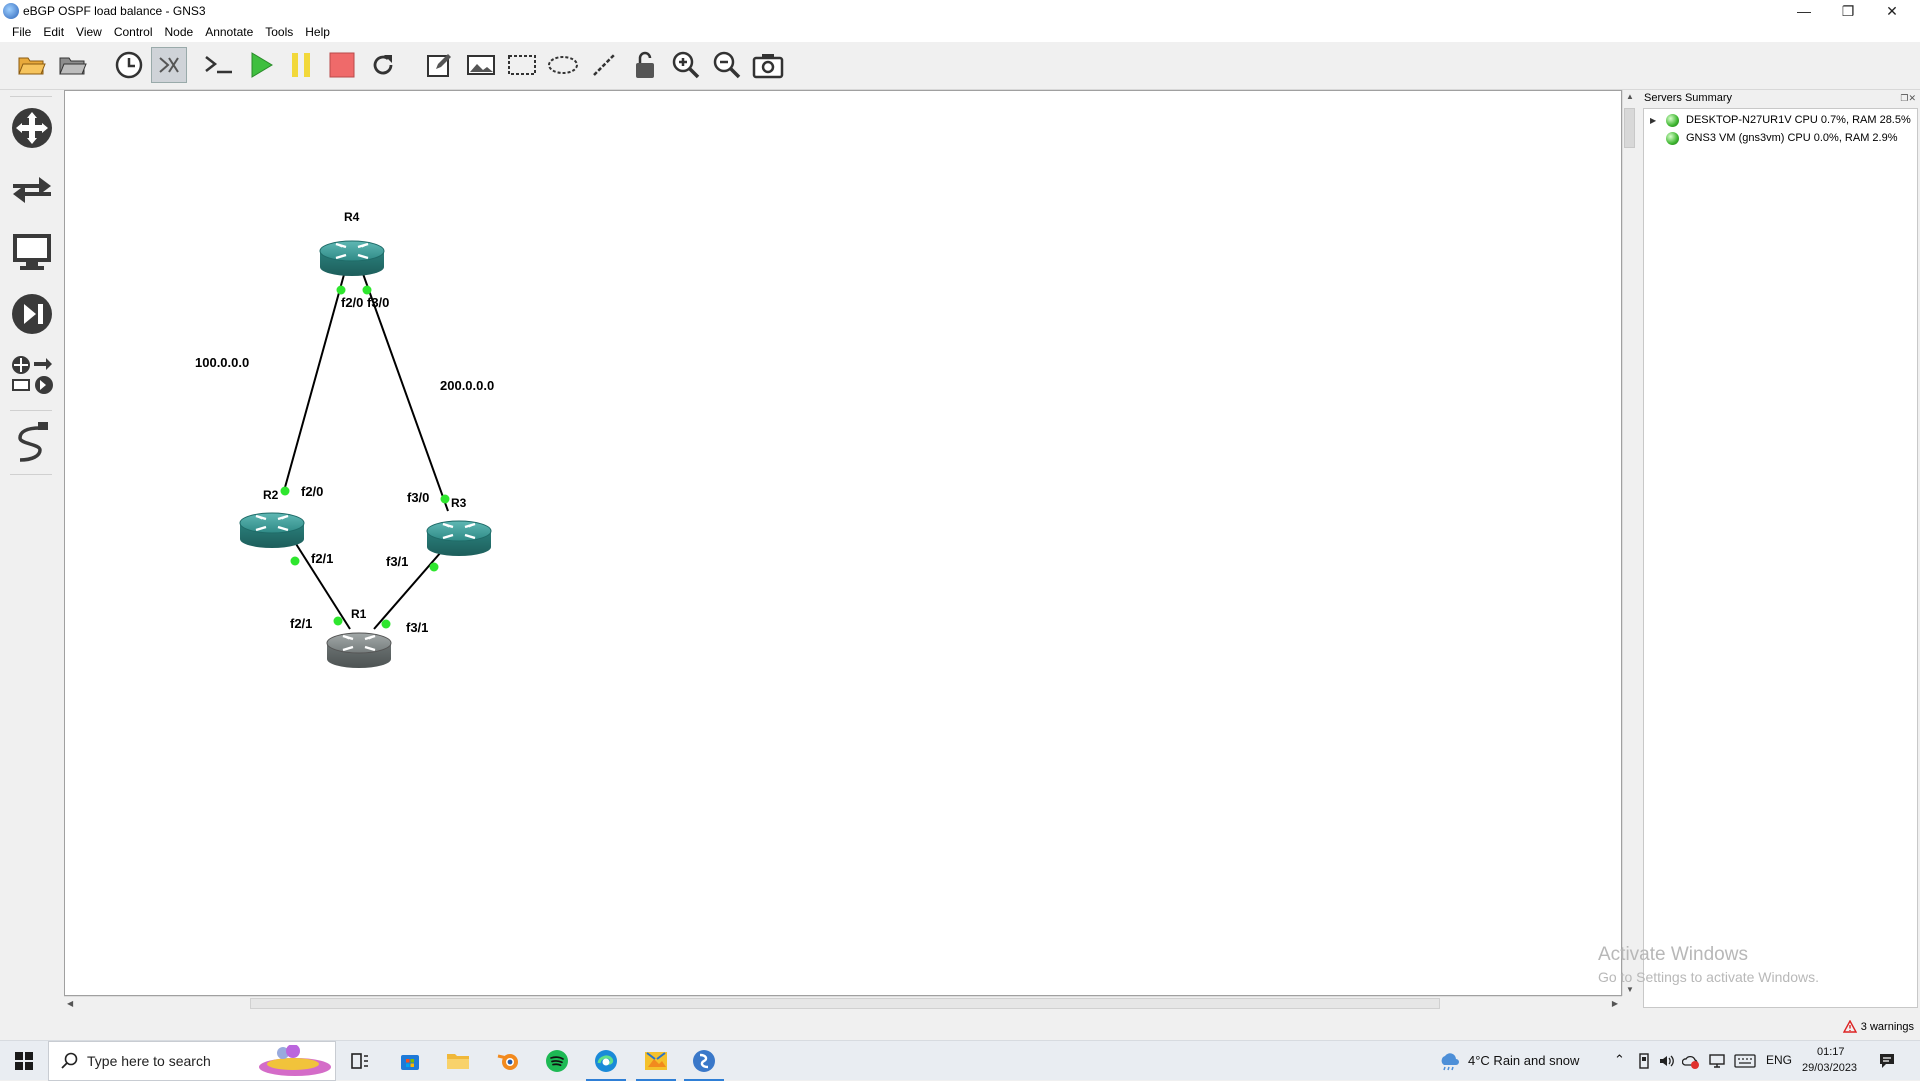 The image size is (1920, 1081). What do you see at coordinates (32, 252) in the screenshot?
I see `browse-end-devices-icon` at bounding box center [32, 252].